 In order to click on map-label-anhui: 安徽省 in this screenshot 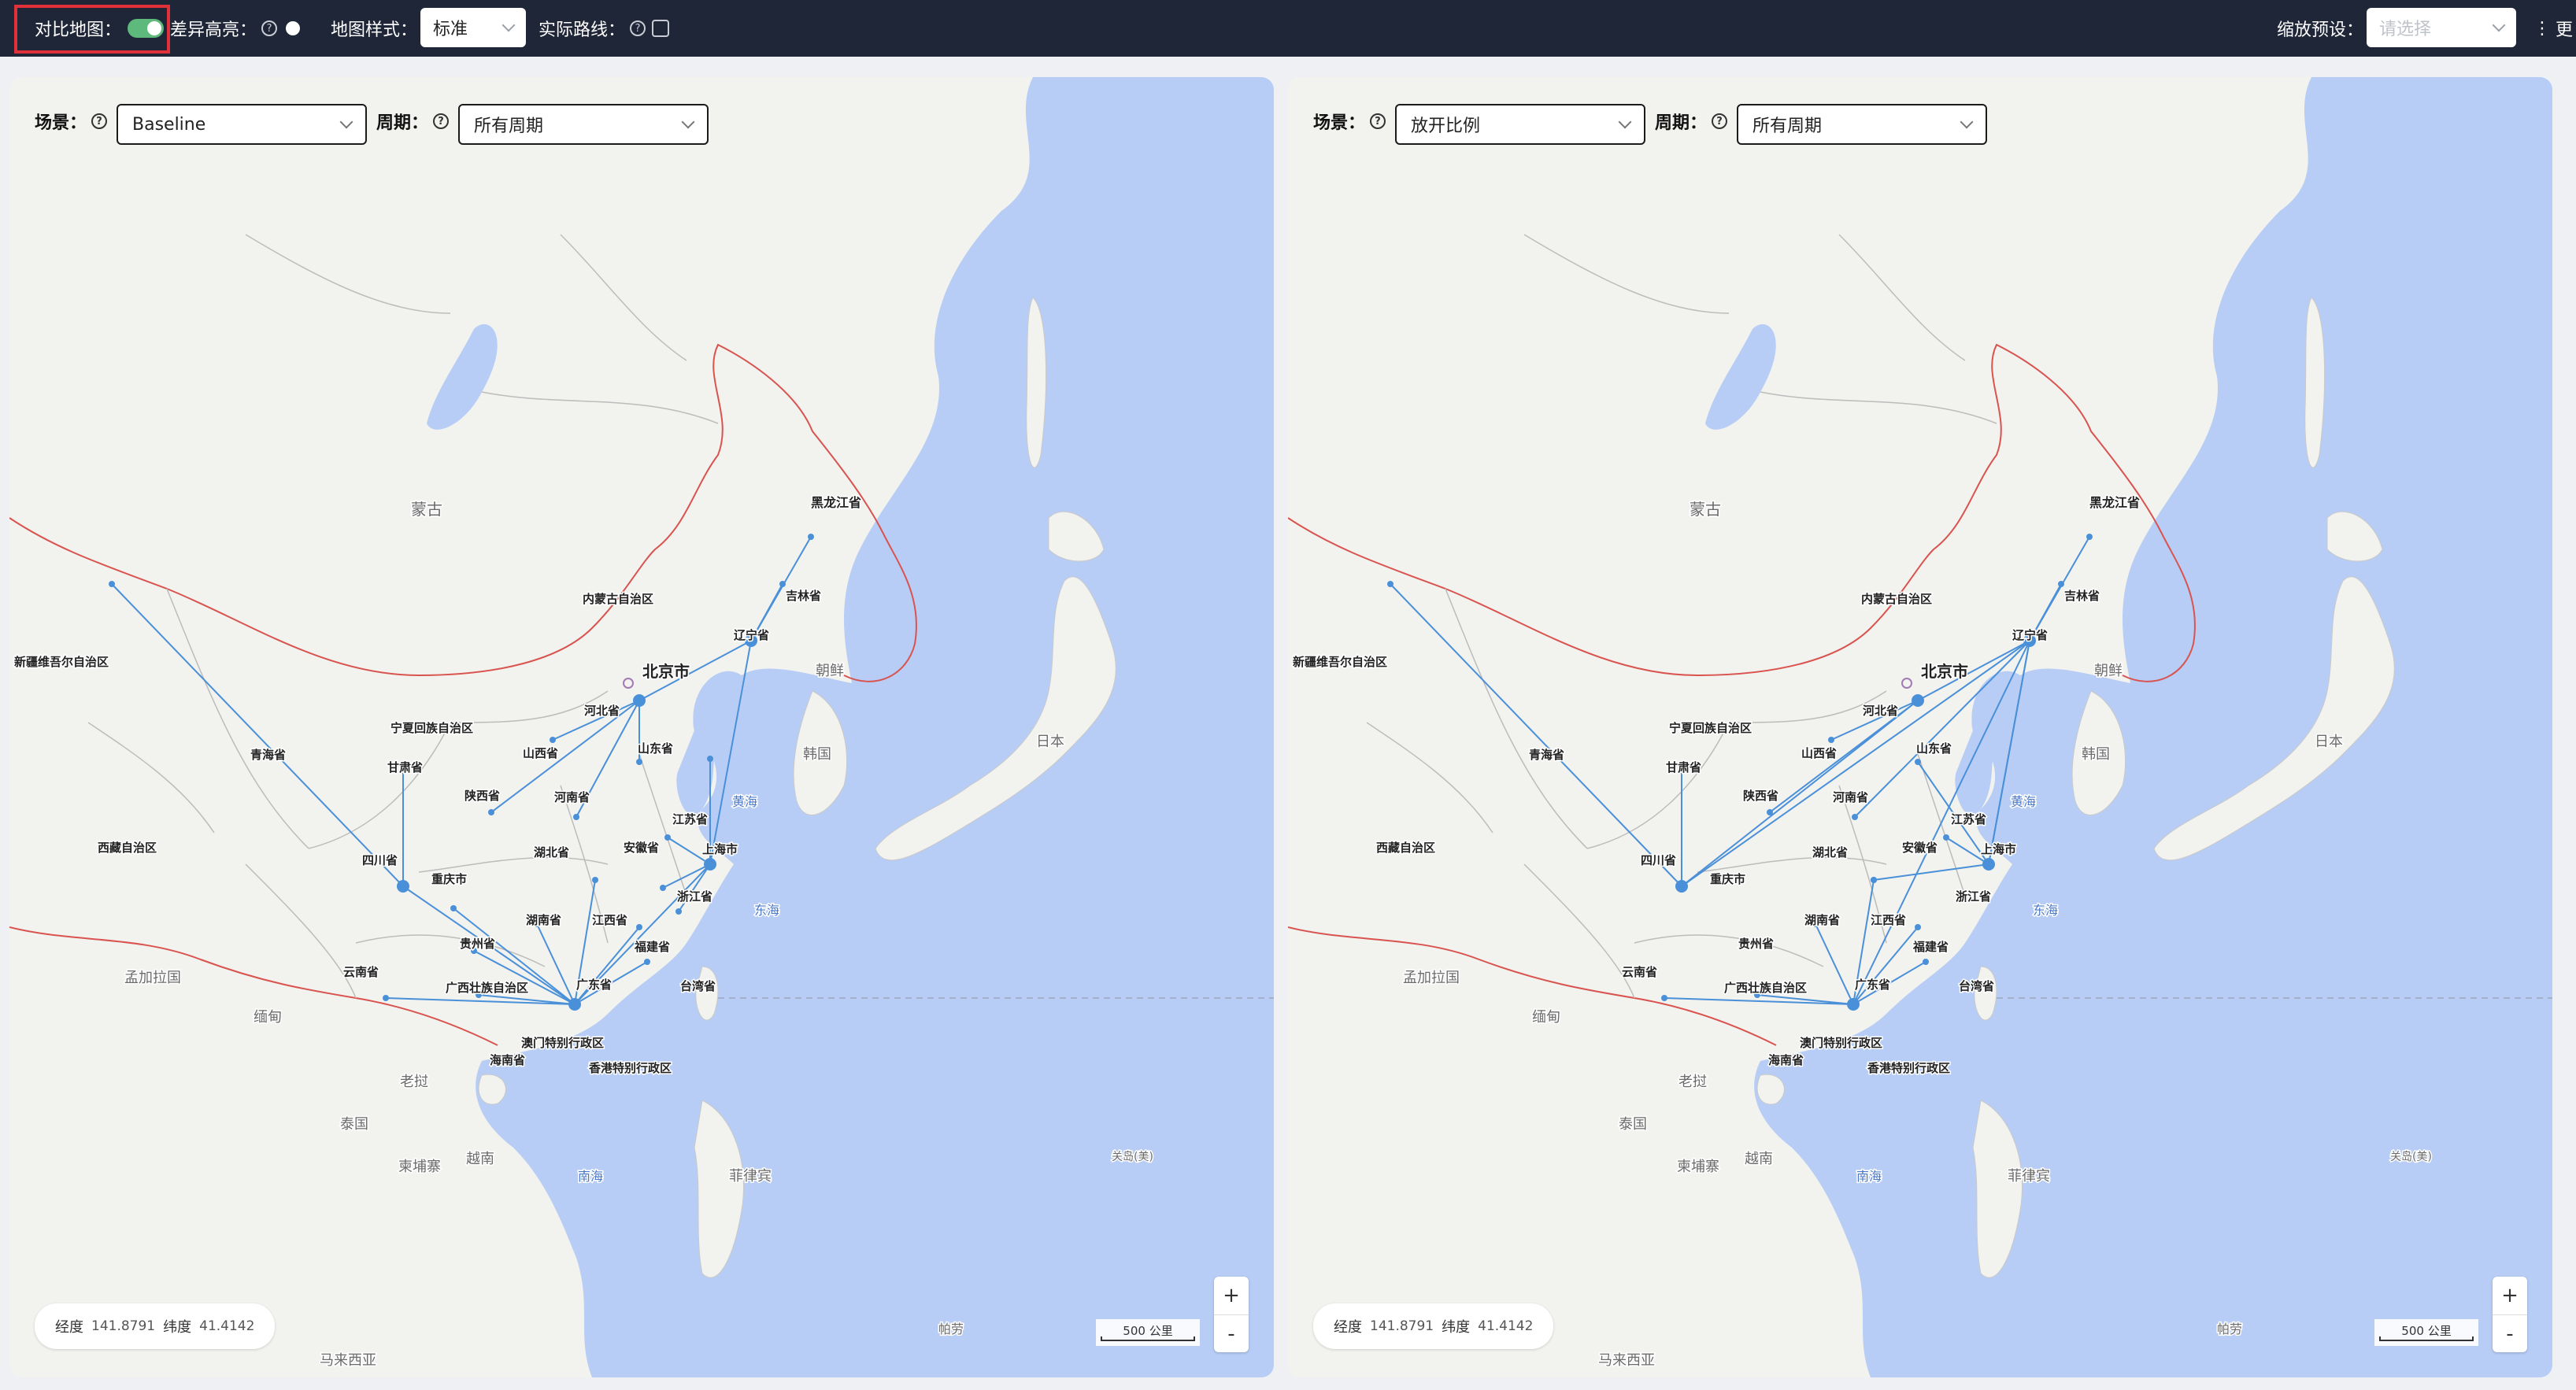, I will do `click(641, 848)`.